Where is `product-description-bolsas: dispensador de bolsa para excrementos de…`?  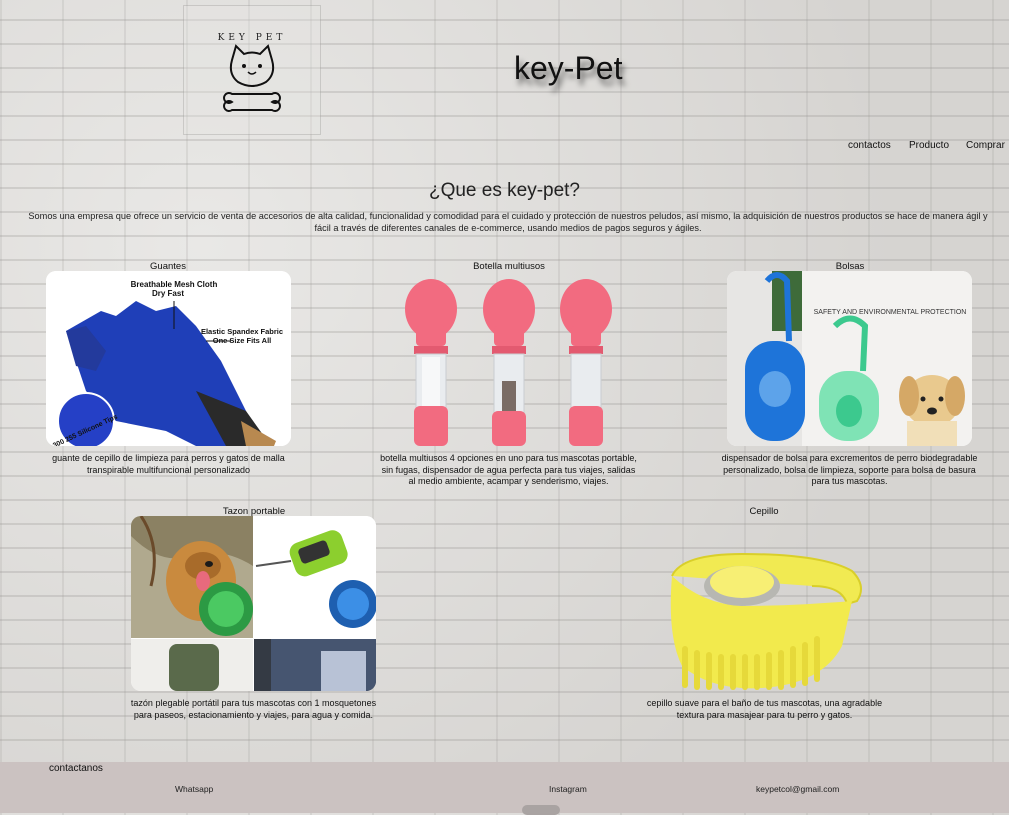 product-description-bolsas: dispensador de bolsa para excrementos de… is located at coordinates (849, 469).